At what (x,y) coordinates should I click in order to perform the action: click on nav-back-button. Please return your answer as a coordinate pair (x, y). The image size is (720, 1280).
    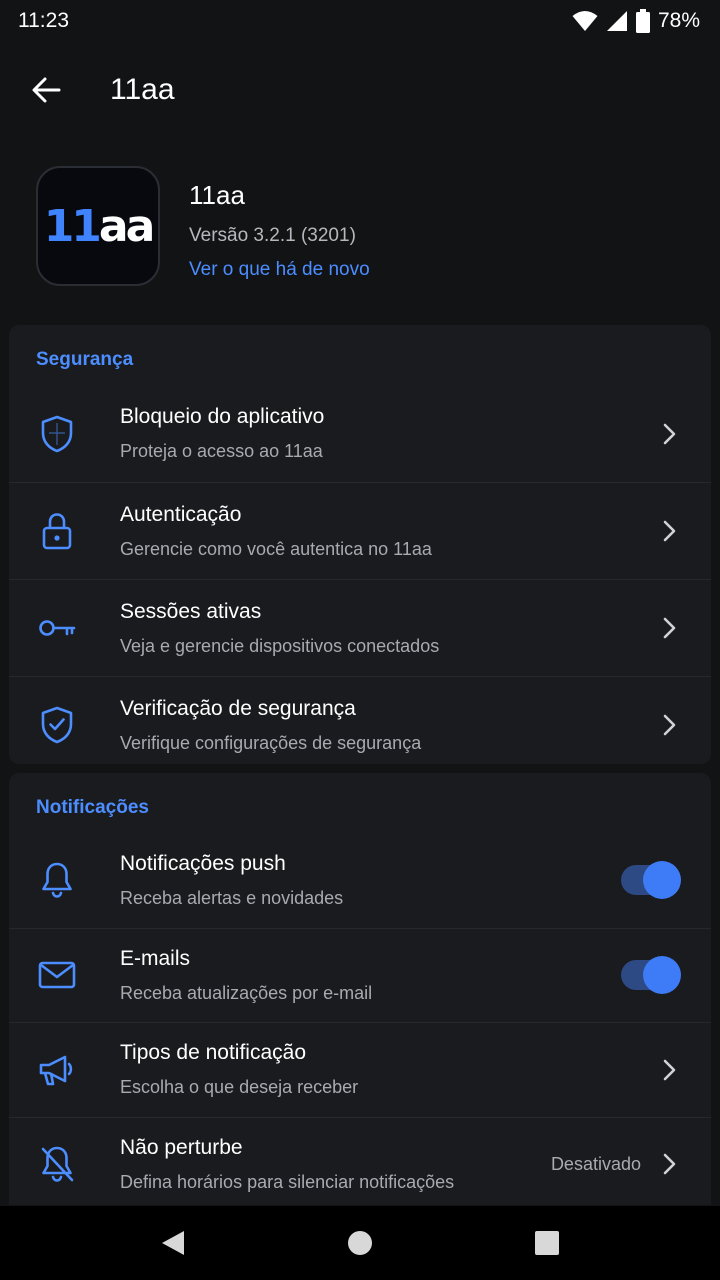
    Looking at the image, I should click on (173, 1243).